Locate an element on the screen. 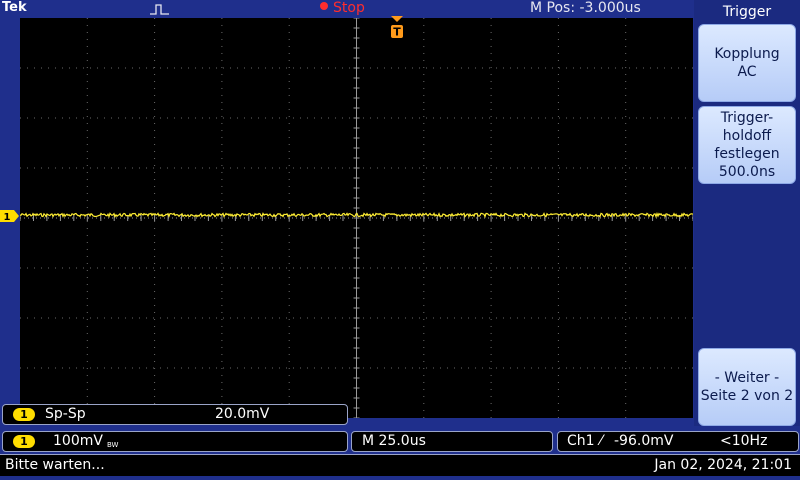 The height and width of the screenshot is (480, 800). bandwidth-limit-flag: BW is located at coordinates (113, 445).